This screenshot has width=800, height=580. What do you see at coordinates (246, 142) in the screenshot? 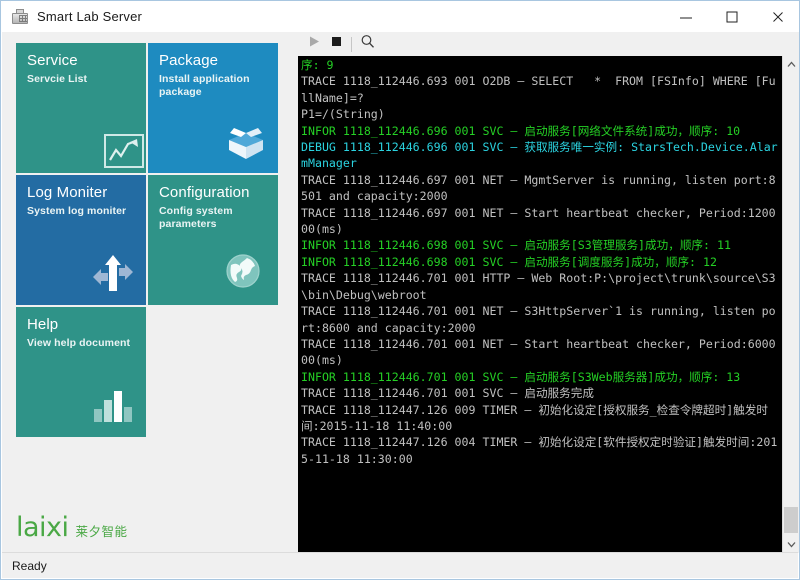
I see `open-box-icon` at bounding box center [246, 142].